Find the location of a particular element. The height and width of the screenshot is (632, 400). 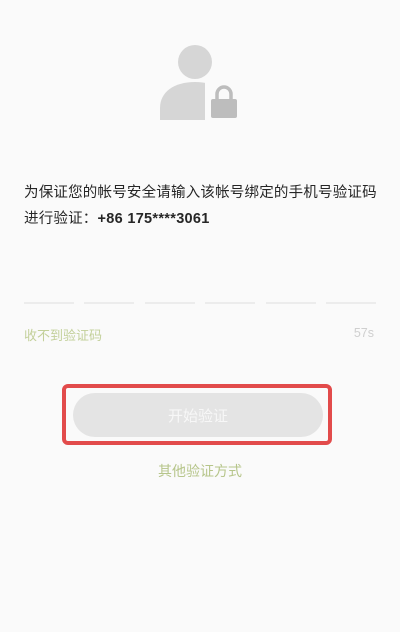

phone-number: +86 175****3061 is located at coordinates (153, 219).